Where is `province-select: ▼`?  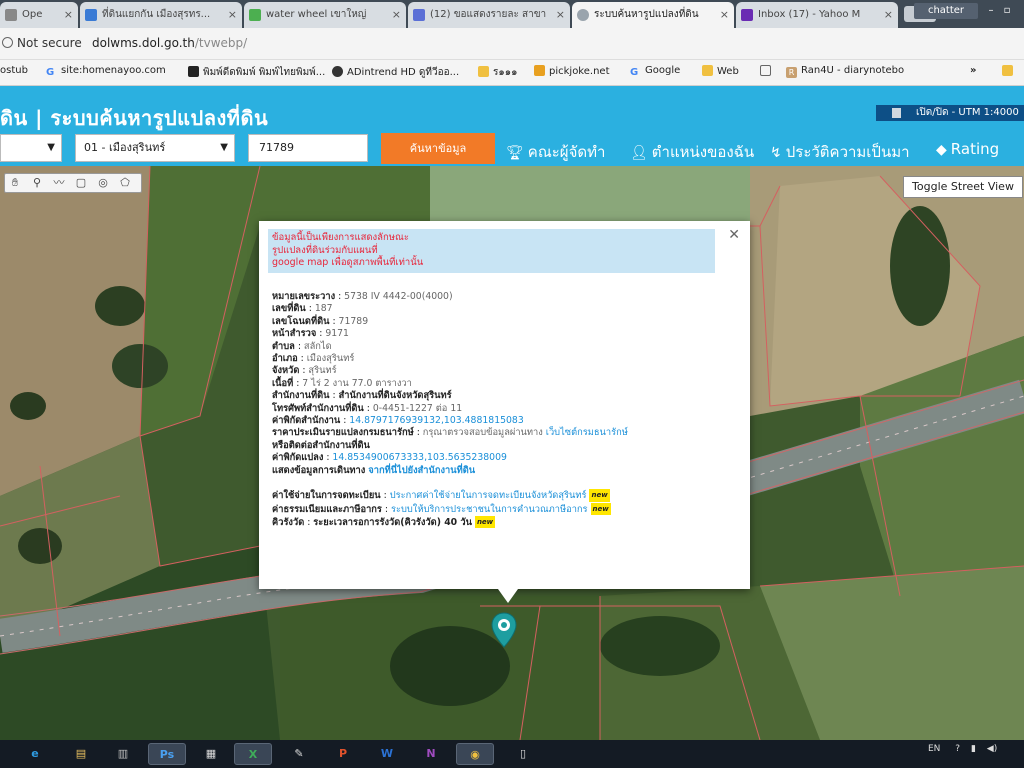 province-select: ▼ is located at coordinates (31, 148).